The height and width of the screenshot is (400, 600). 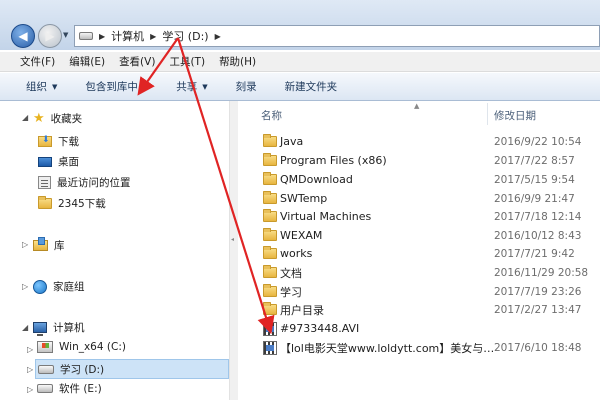 I want to click on file-row: WEXAM 2016/10/12 8:43, so click(x=419, y=235).